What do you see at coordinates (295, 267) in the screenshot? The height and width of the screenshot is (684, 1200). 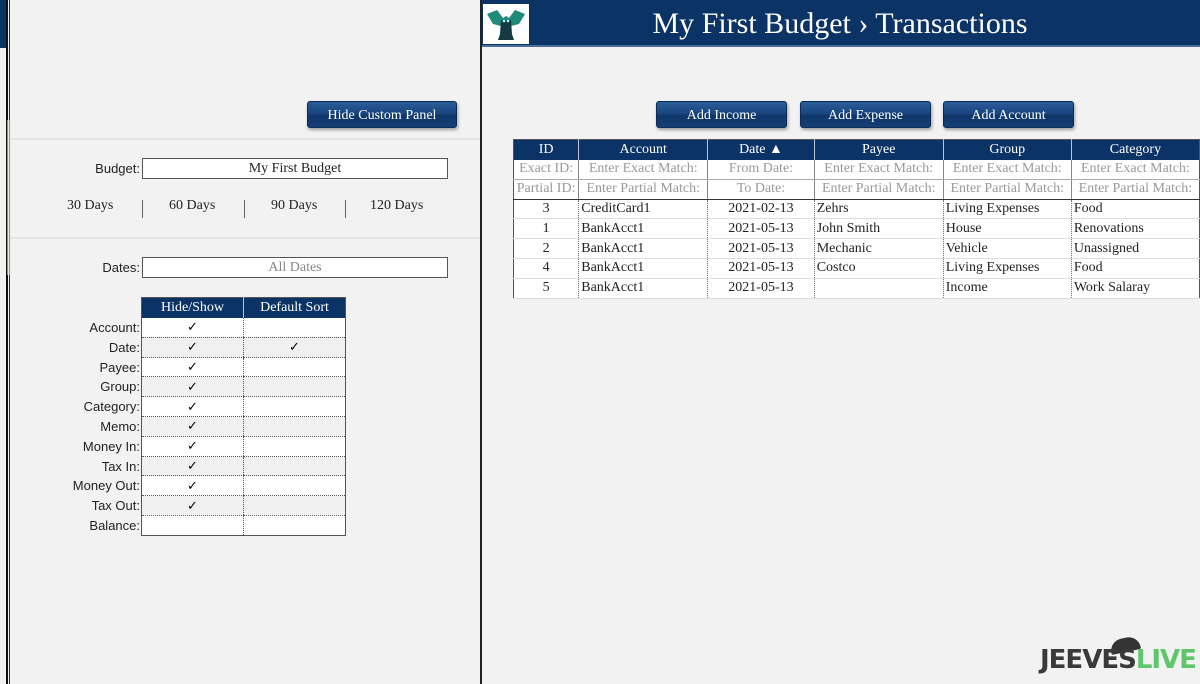 I see `dates-field: All Dates` at bounding box center [295, 267].